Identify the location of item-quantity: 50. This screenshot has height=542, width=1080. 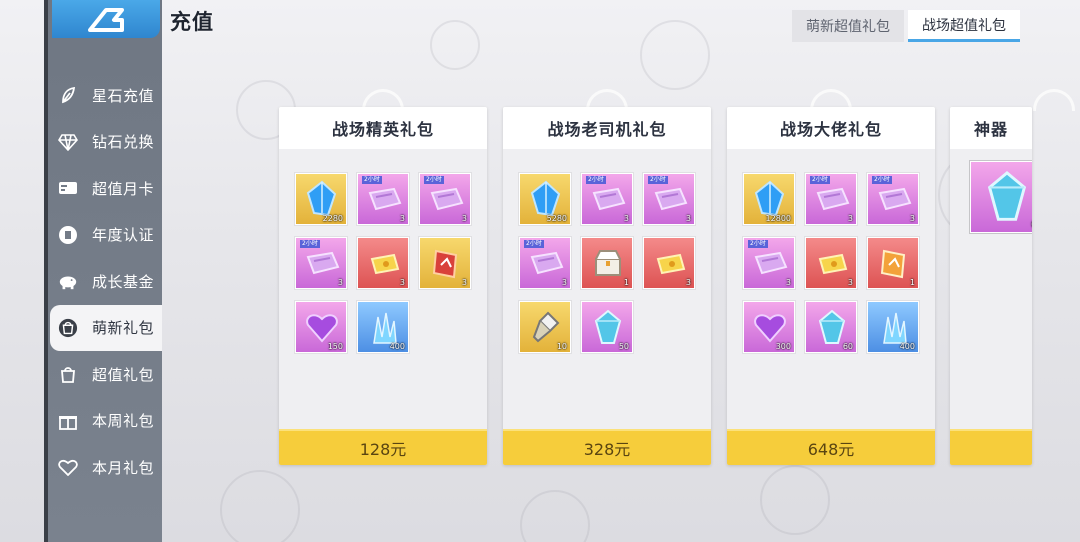
(623, 346).